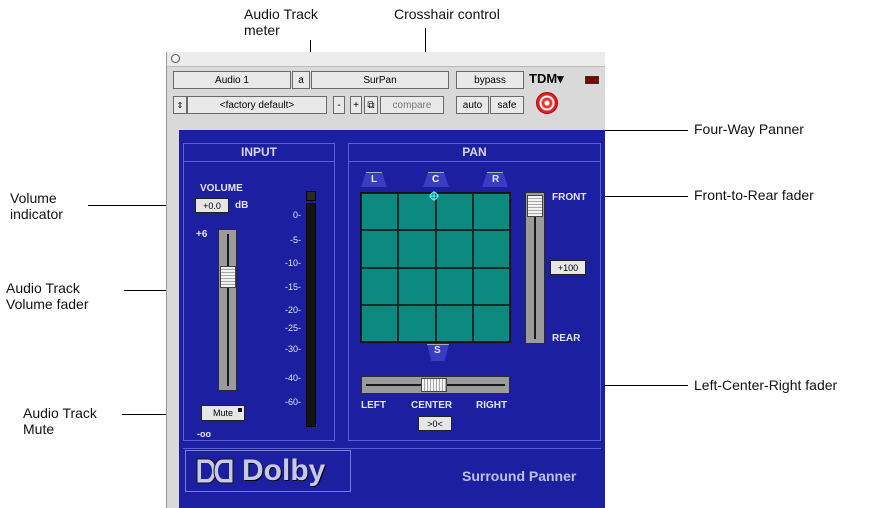 The height and width of the screenshot is (508, 871). Describe the element at coordinates (242, 205) in the screenshot. I see `volume-unit: dB` at that location.